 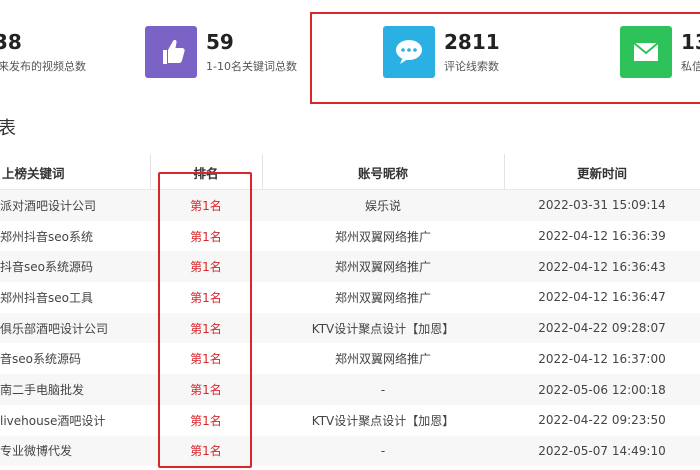 What do you see at coordinates (382, 205) in the screenshot?
I see `cell-account: 娱乐说` at bounding box center [382, 205].